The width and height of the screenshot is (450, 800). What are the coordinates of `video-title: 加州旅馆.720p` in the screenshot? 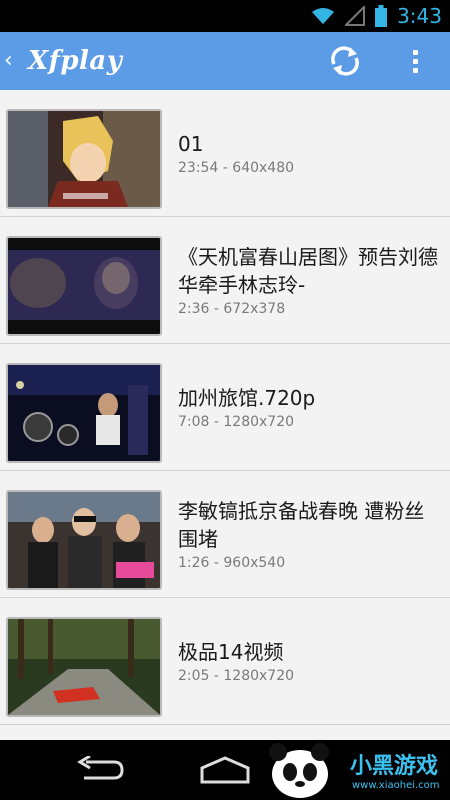 It's located at (247, 398).